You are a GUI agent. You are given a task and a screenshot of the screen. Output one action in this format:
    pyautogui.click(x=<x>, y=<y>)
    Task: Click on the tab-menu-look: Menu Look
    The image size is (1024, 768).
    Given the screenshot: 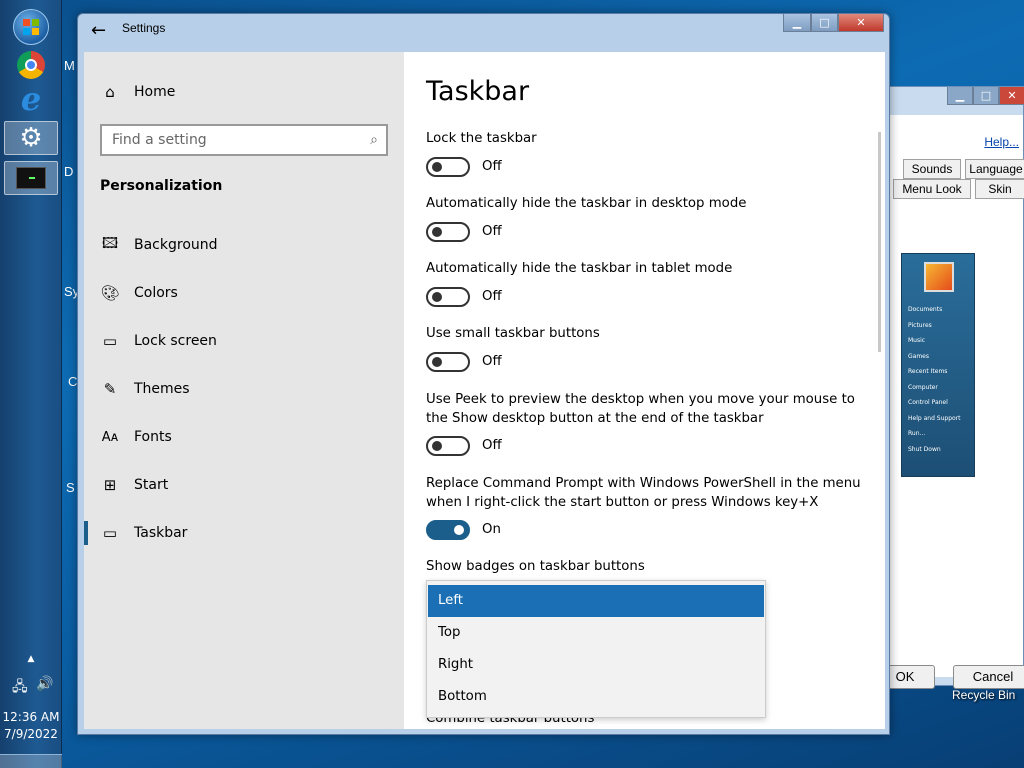 What is the action you would take?
    pyautogui.click(x=932, y=189)
    